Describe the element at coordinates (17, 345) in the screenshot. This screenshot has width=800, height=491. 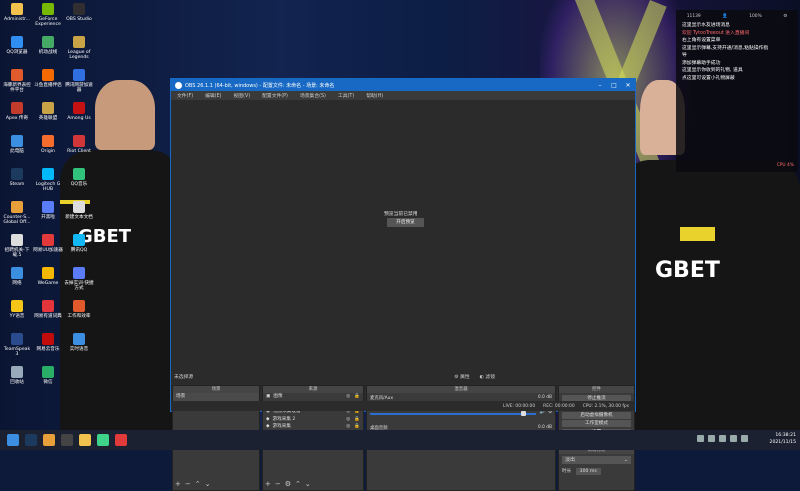
I see `desktop-icon: TeamSpeak 3` at that location.